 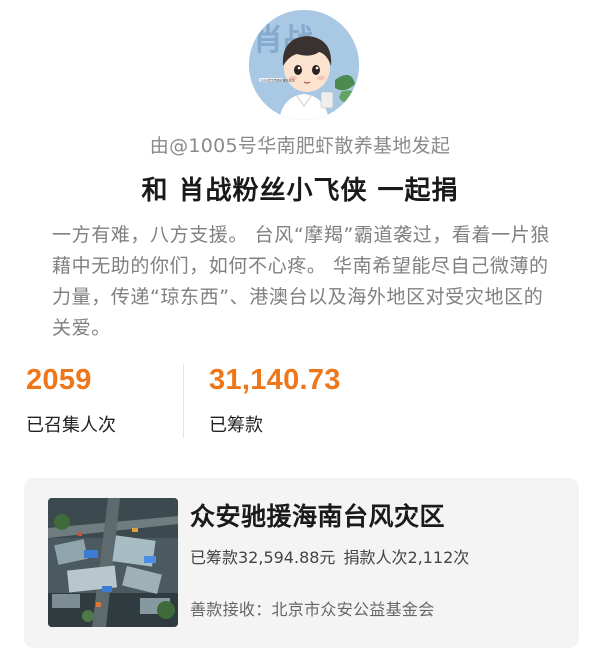 I want to click on project-raised: 已筹款32,594.88元, so click(x=263, y=557).